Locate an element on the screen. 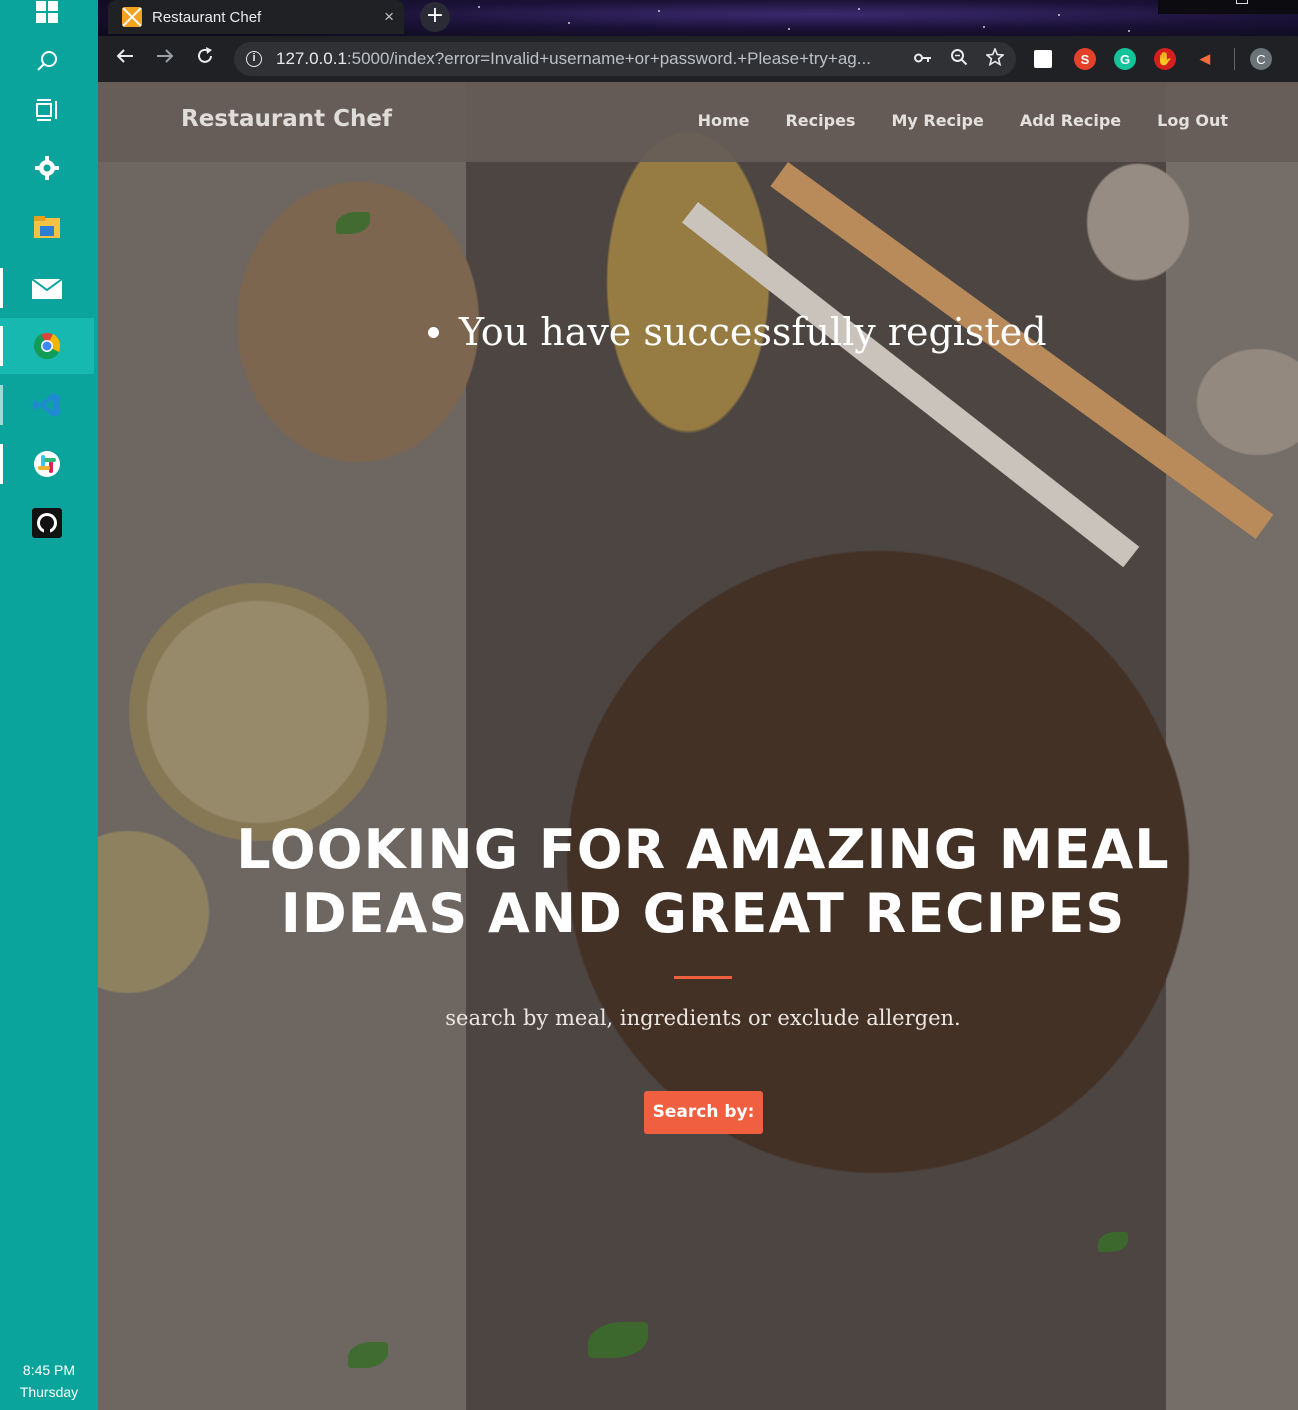 Image resolution: width=1298 pixels, height=1410 pixels. flash-message: You have successfully registed is located at coordinates (737, 332).